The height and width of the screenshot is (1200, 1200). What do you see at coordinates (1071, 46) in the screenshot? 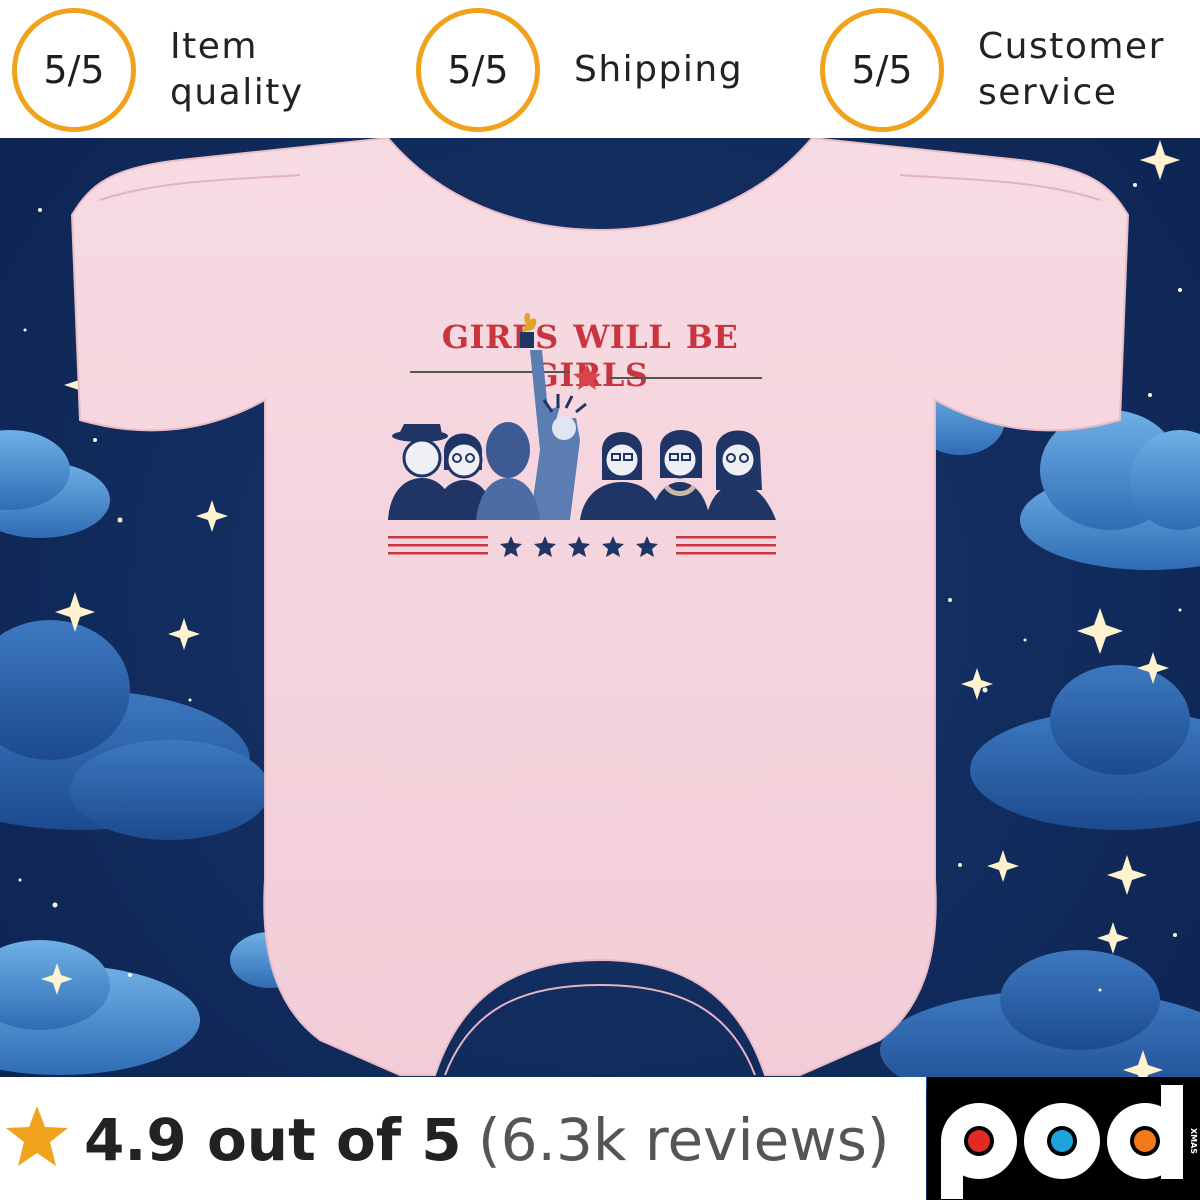
I see `rating-label-line1: Customer` at bounding box center [1071, 46].